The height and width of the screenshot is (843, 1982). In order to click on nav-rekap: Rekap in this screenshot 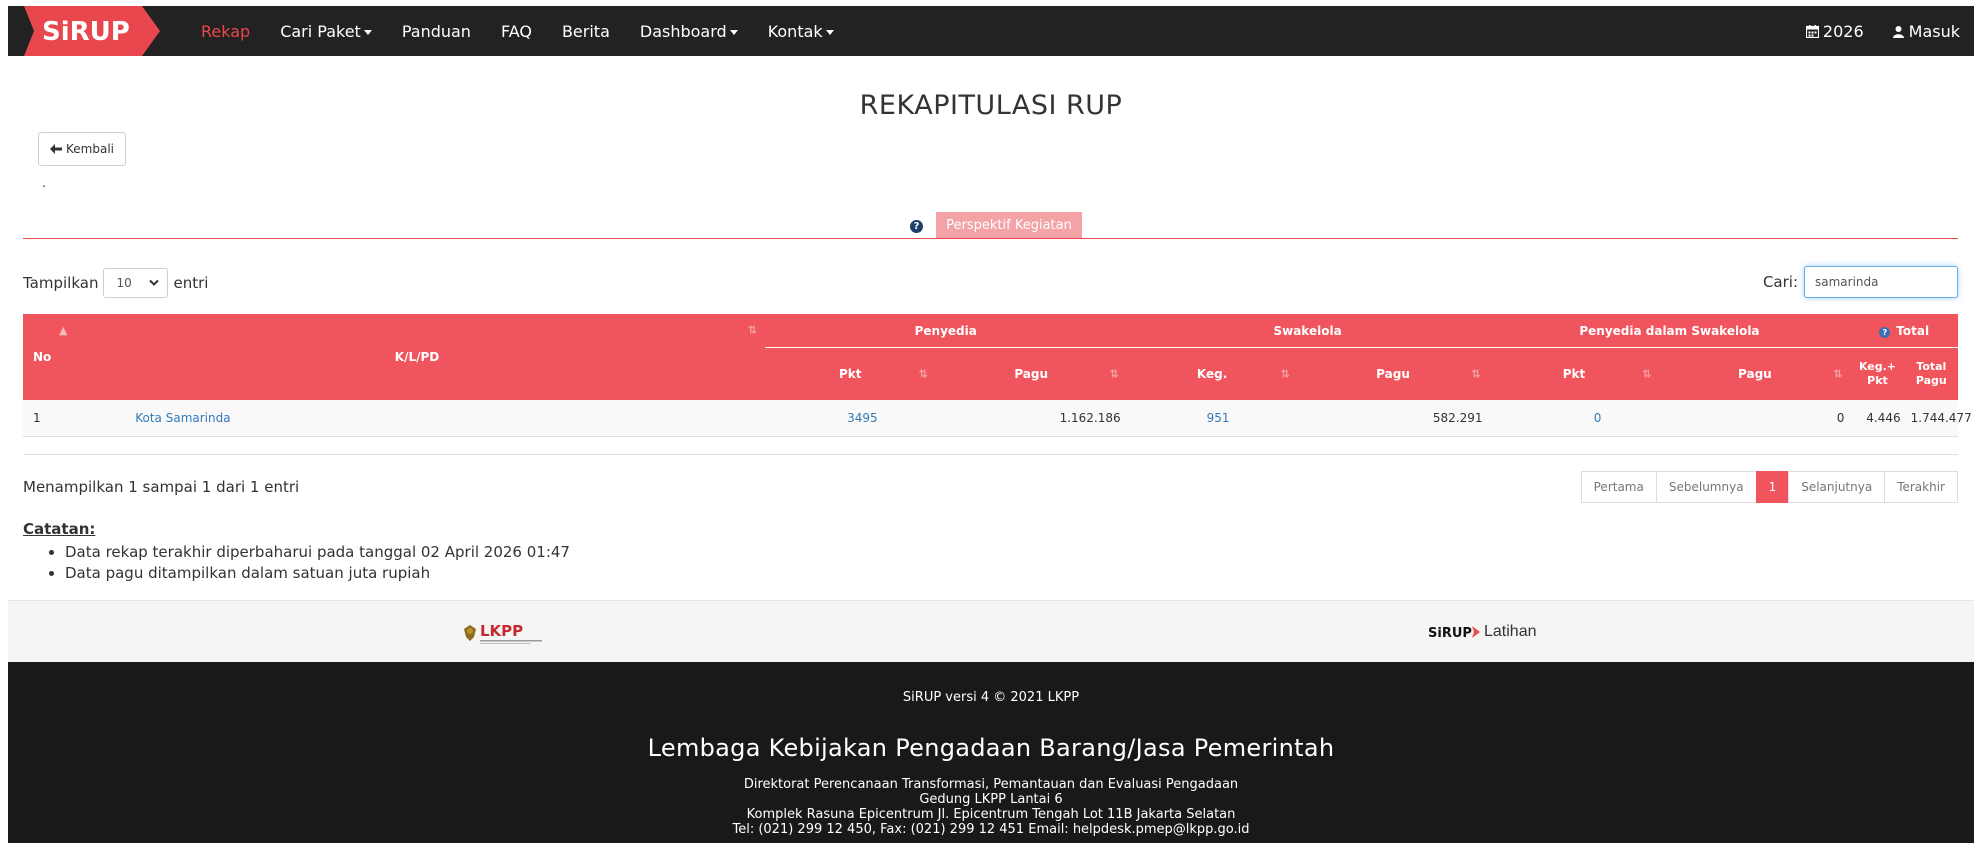, I will do `click(225, 31)`.